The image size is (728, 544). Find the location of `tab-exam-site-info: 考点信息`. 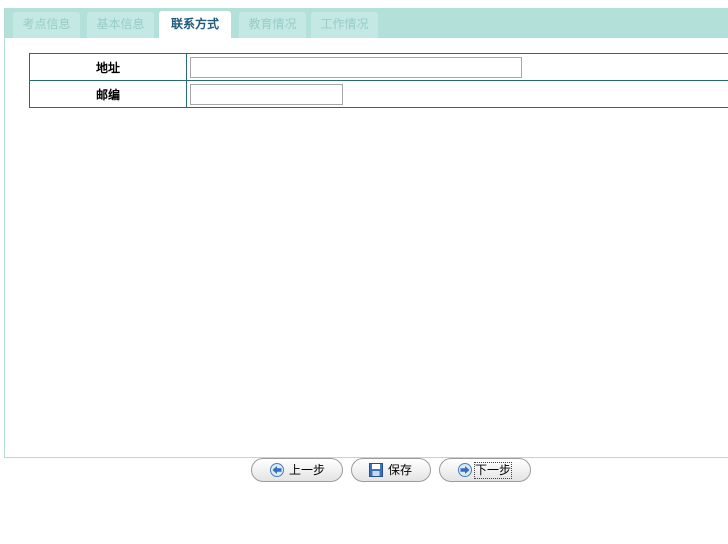

tab-exam-site-info: 考点信息 is located at coordinates (46, 25).